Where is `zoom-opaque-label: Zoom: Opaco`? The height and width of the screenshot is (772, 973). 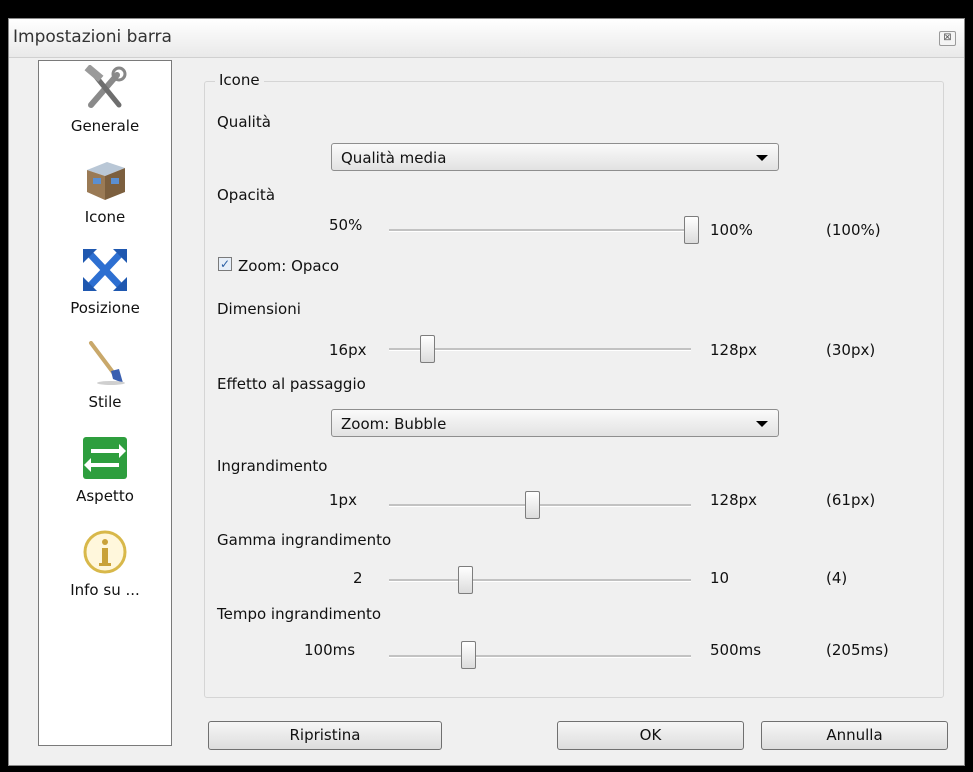 zoom-opaque-label: Zoom: Opaco is located at coordinates (289, 266).